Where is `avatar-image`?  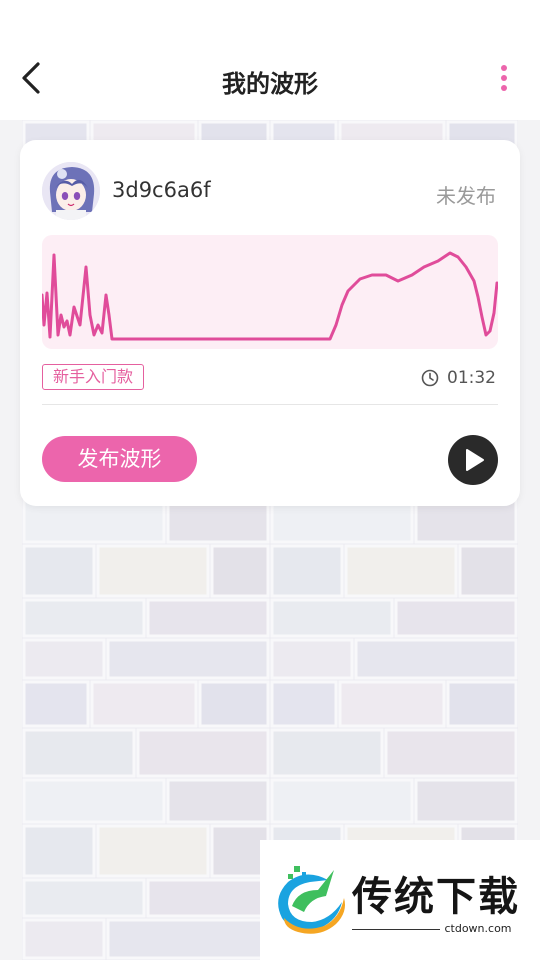
avatar-image is located at coordinates (71, 191).